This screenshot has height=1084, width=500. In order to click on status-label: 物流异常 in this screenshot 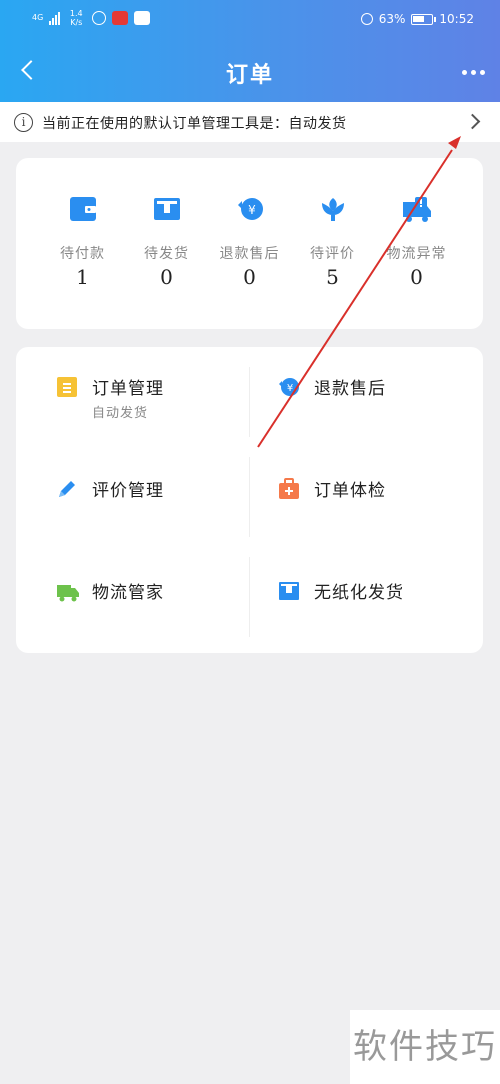, I will do `click(416, 254)`.